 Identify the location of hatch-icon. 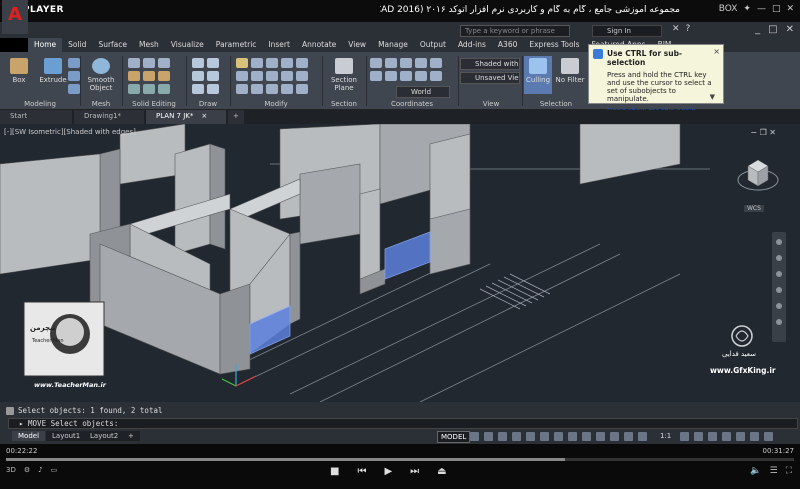
(213, 89).